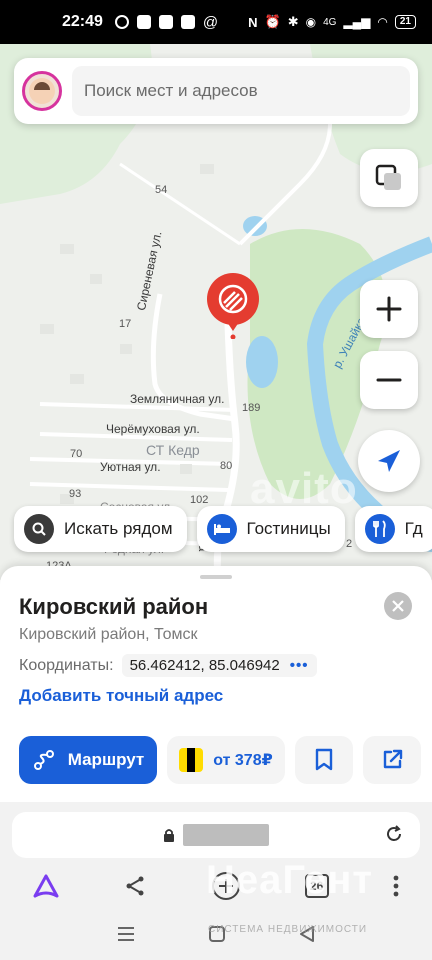 This screenshot has height=960, width=432. I want to click on house-number: 17, so click(125, 324).